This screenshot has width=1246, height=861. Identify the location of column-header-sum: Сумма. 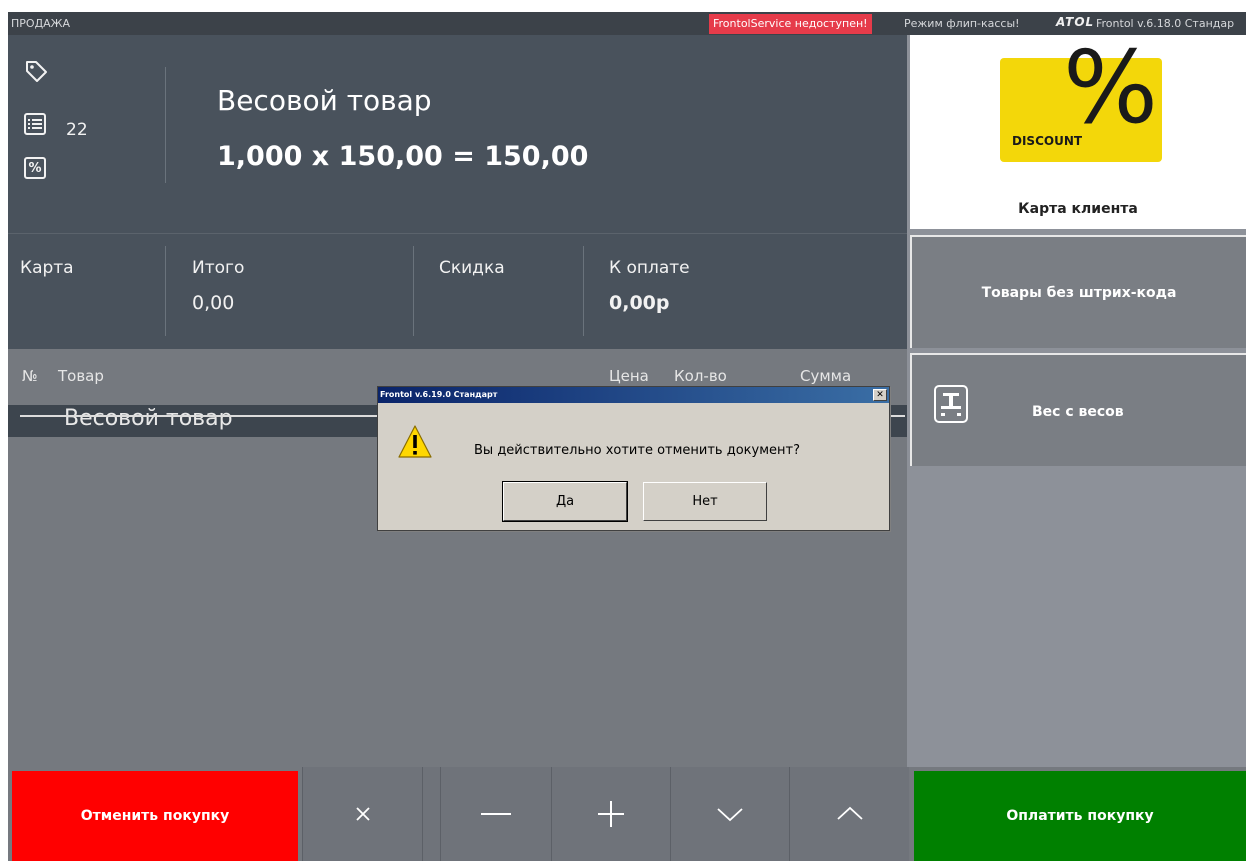
(826, 376).